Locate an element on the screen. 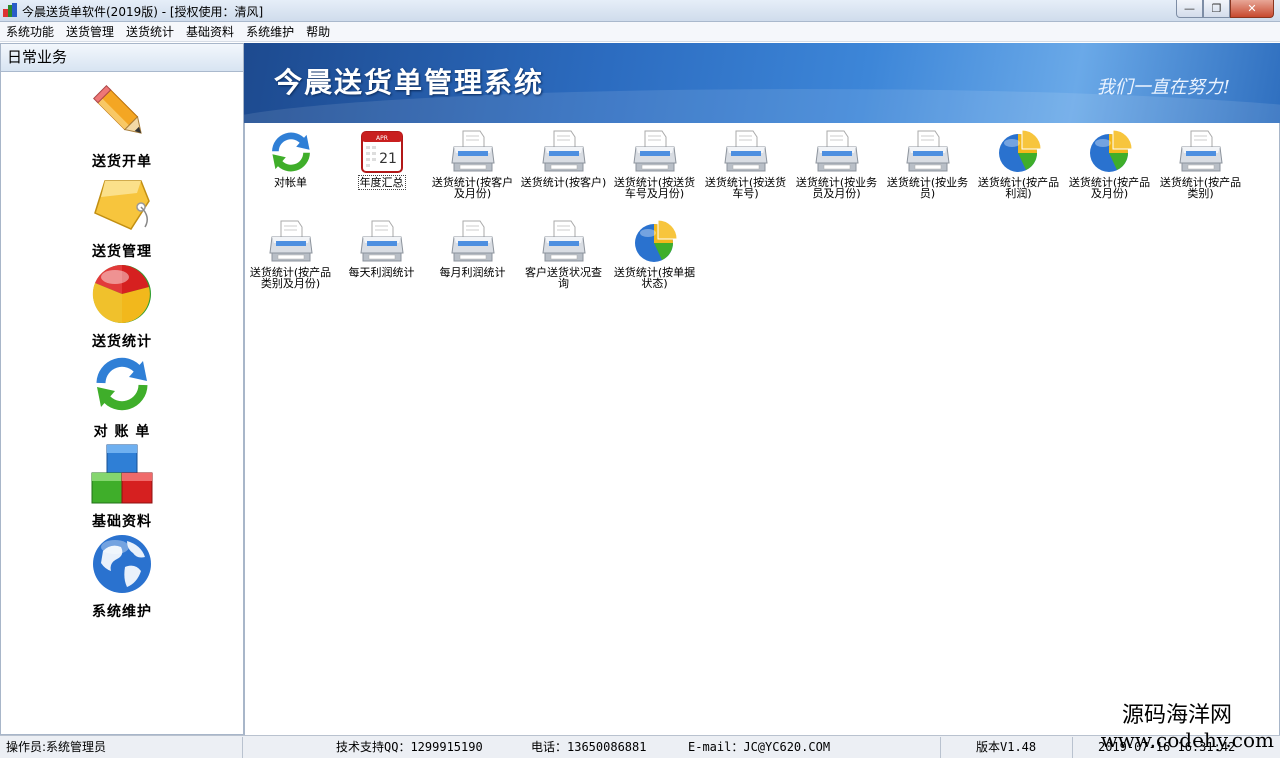 The image size is (1280, 758). tile-label-text: 年度汇总 is located at coordinates (381, 182).